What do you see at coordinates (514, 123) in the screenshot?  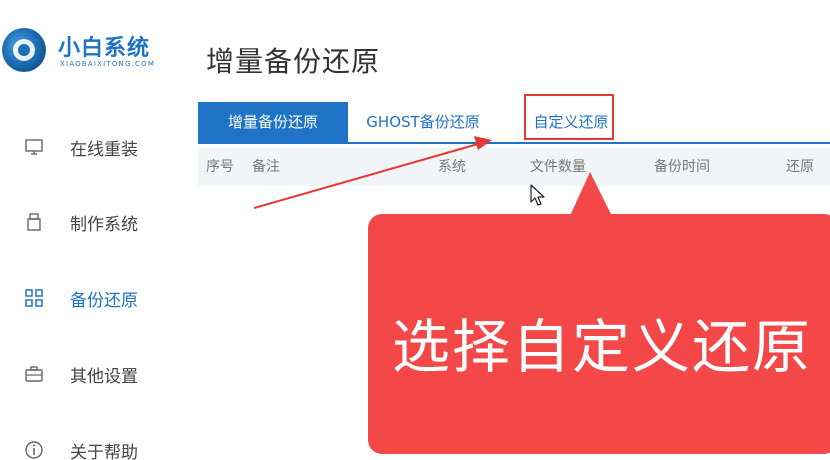 I see `tab-bar: 增量备份还原 GHOST备份还原 自定义还原` at bounding box center [514, 123].